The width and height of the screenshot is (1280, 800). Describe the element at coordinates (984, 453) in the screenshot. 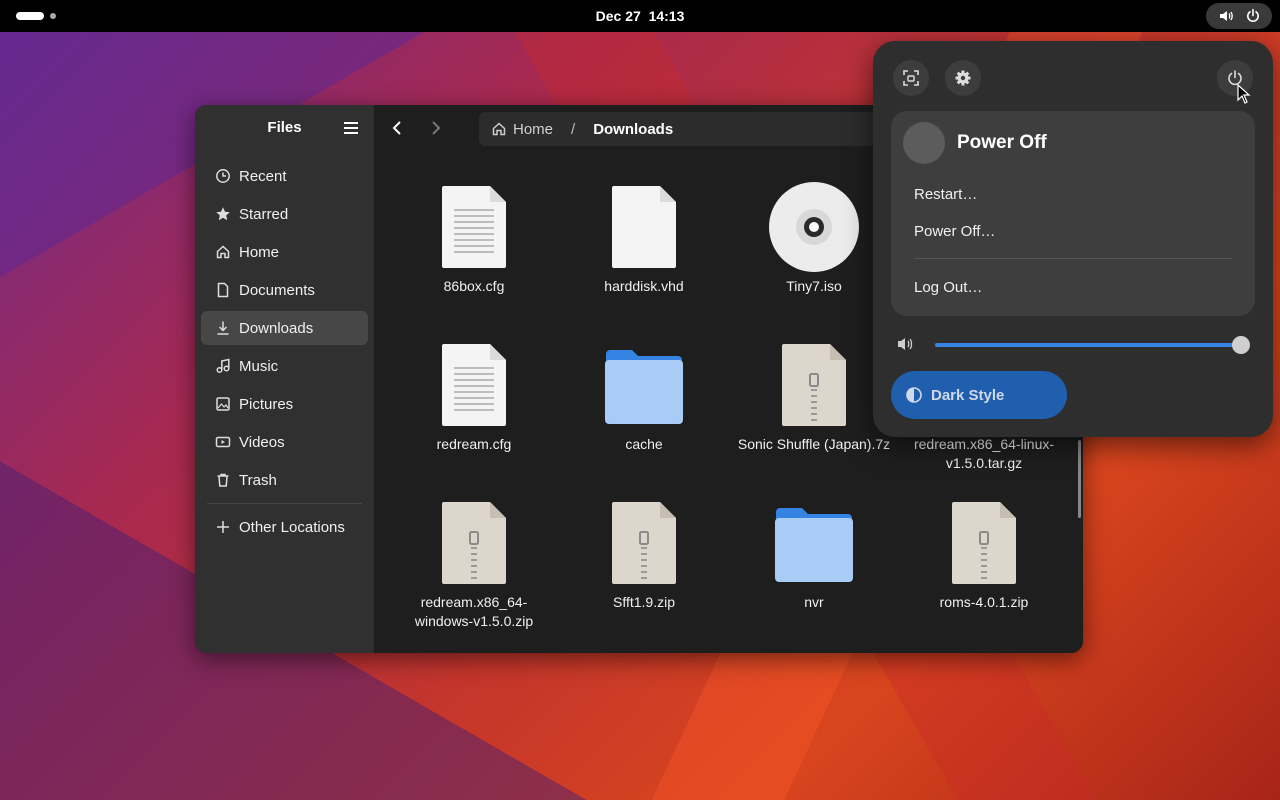

I see `file-name: redream.x86_64-linux-v1.5.0.tar.gz` at that location.